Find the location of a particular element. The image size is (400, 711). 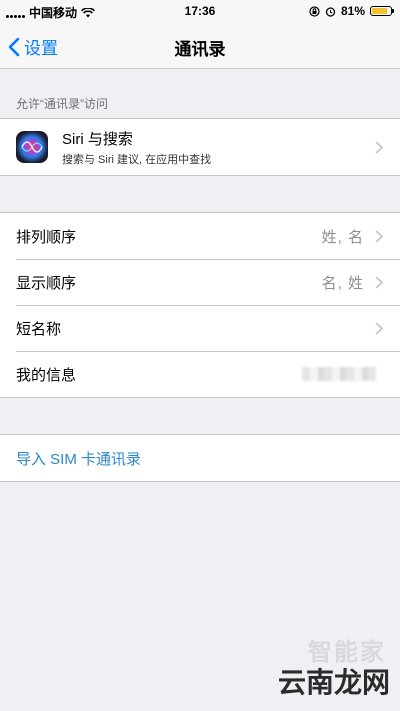

battery-percent: 81% is located at coordinates (352, 11).